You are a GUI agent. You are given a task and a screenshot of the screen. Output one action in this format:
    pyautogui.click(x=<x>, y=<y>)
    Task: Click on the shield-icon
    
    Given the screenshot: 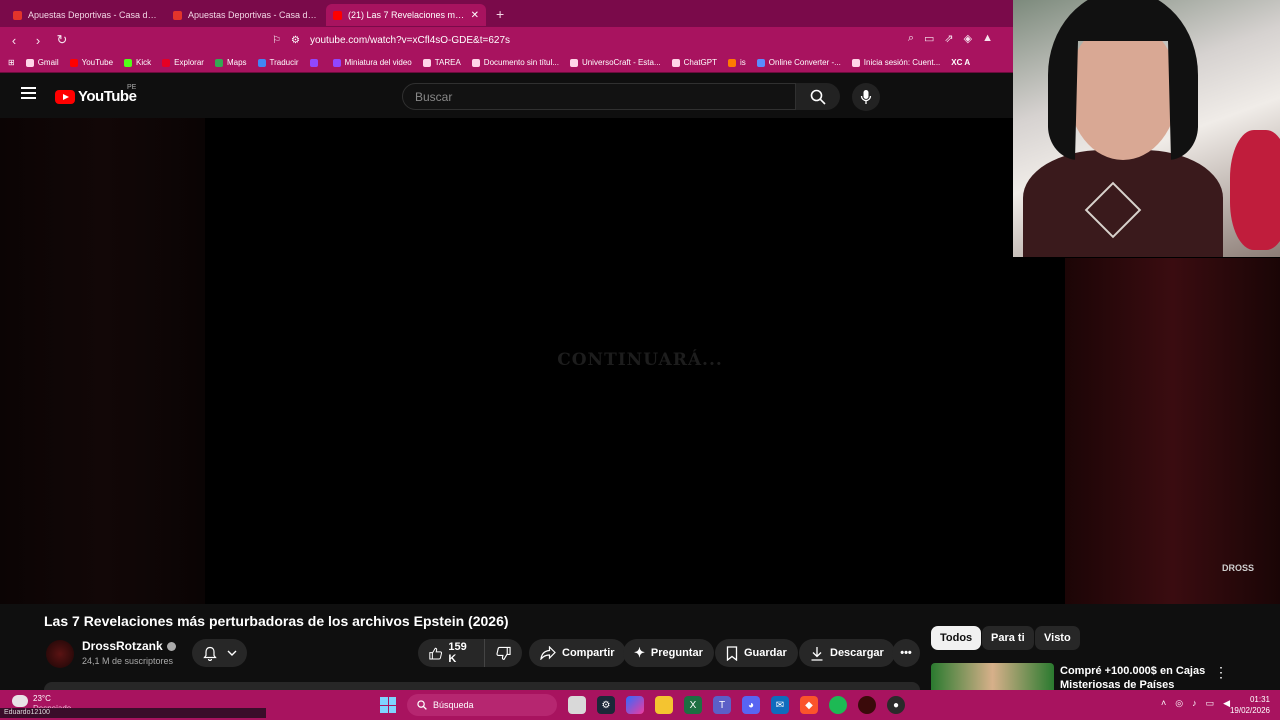 What is the action you would take?
    pyautogui.click(x=731, y=62)
    